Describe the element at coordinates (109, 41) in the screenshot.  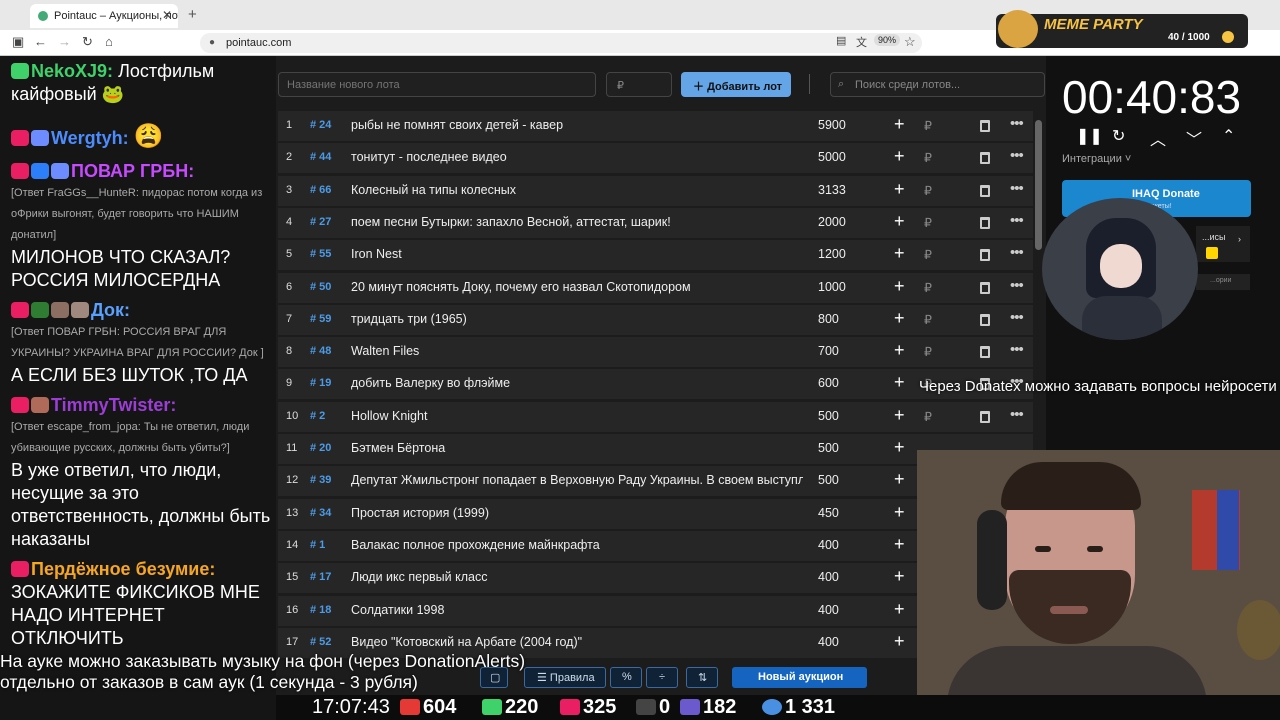
I see `home-icon: ⌂` at that location.